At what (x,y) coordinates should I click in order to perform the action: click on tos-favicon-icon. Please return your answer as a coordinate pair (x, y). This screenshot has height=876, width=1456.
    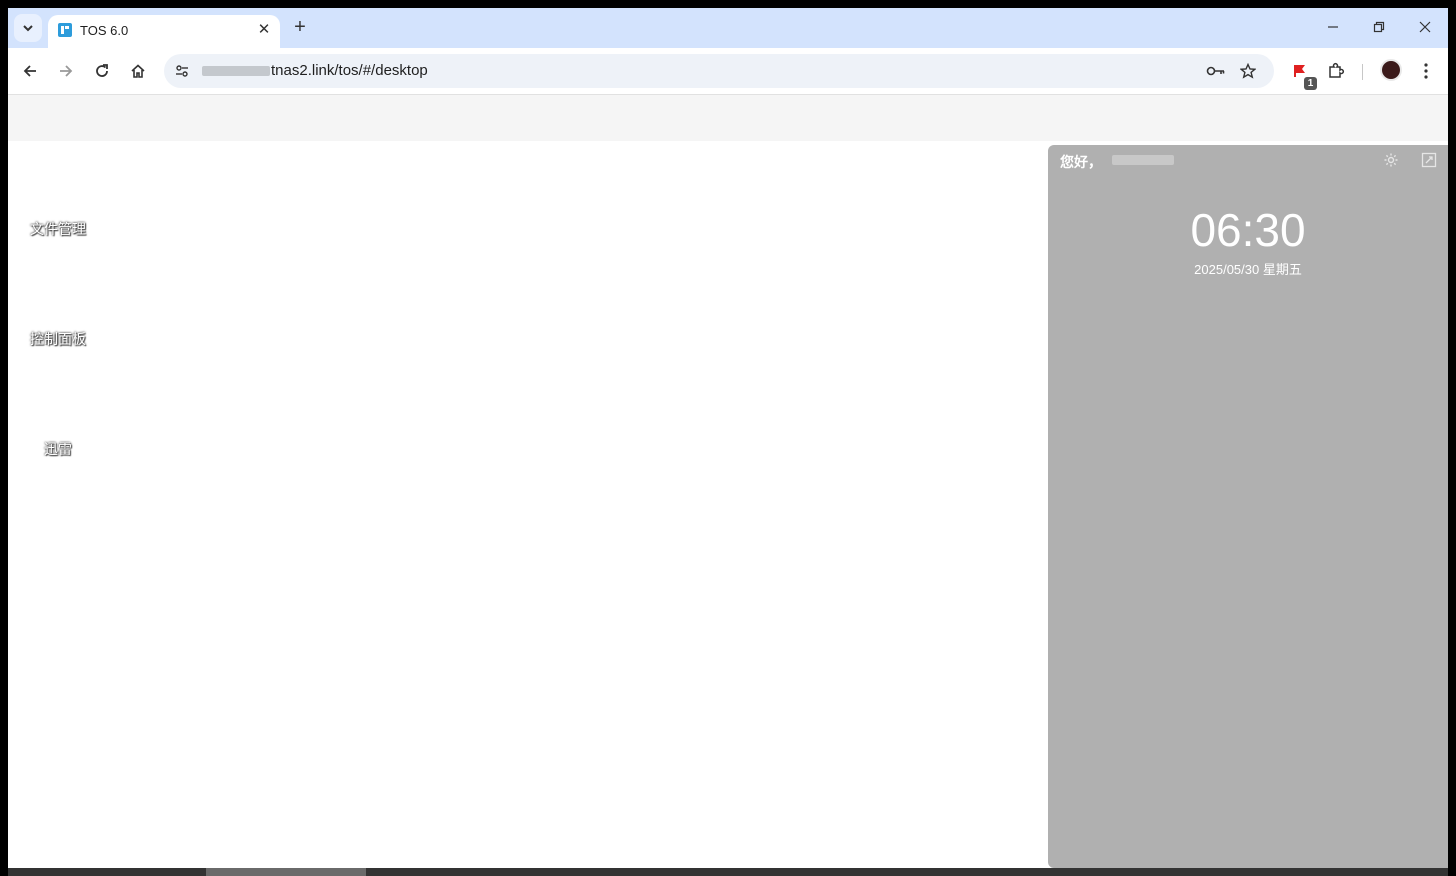
    Looking at the image, I should click on (65, 30).